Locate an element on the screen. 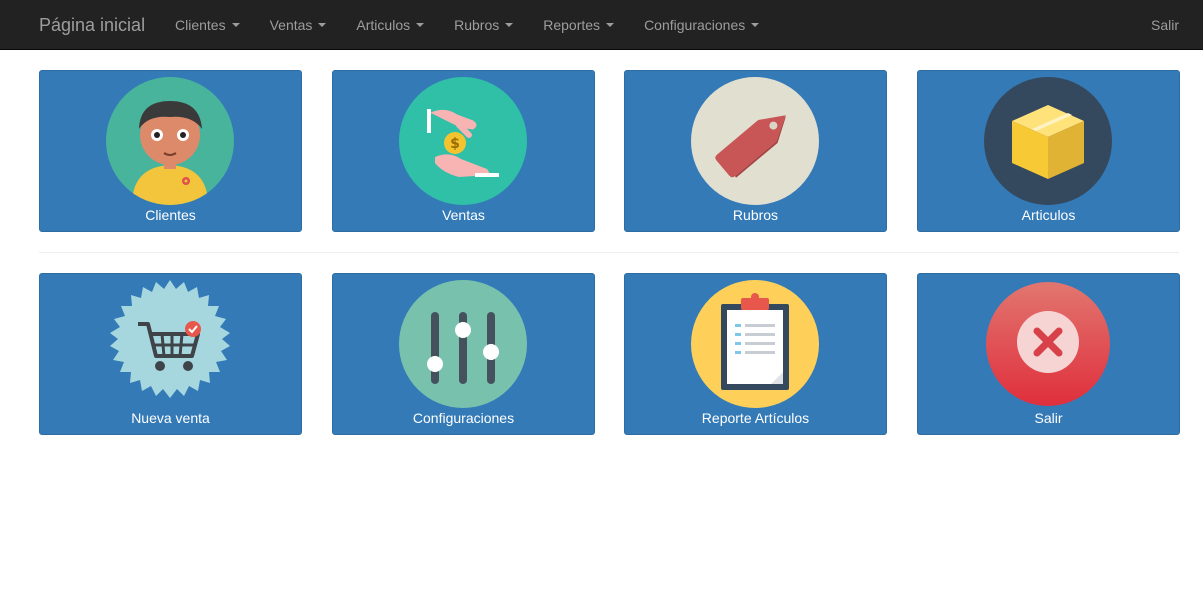  nav-menu-rubros: Rubros is located at coordinates (491, 25).